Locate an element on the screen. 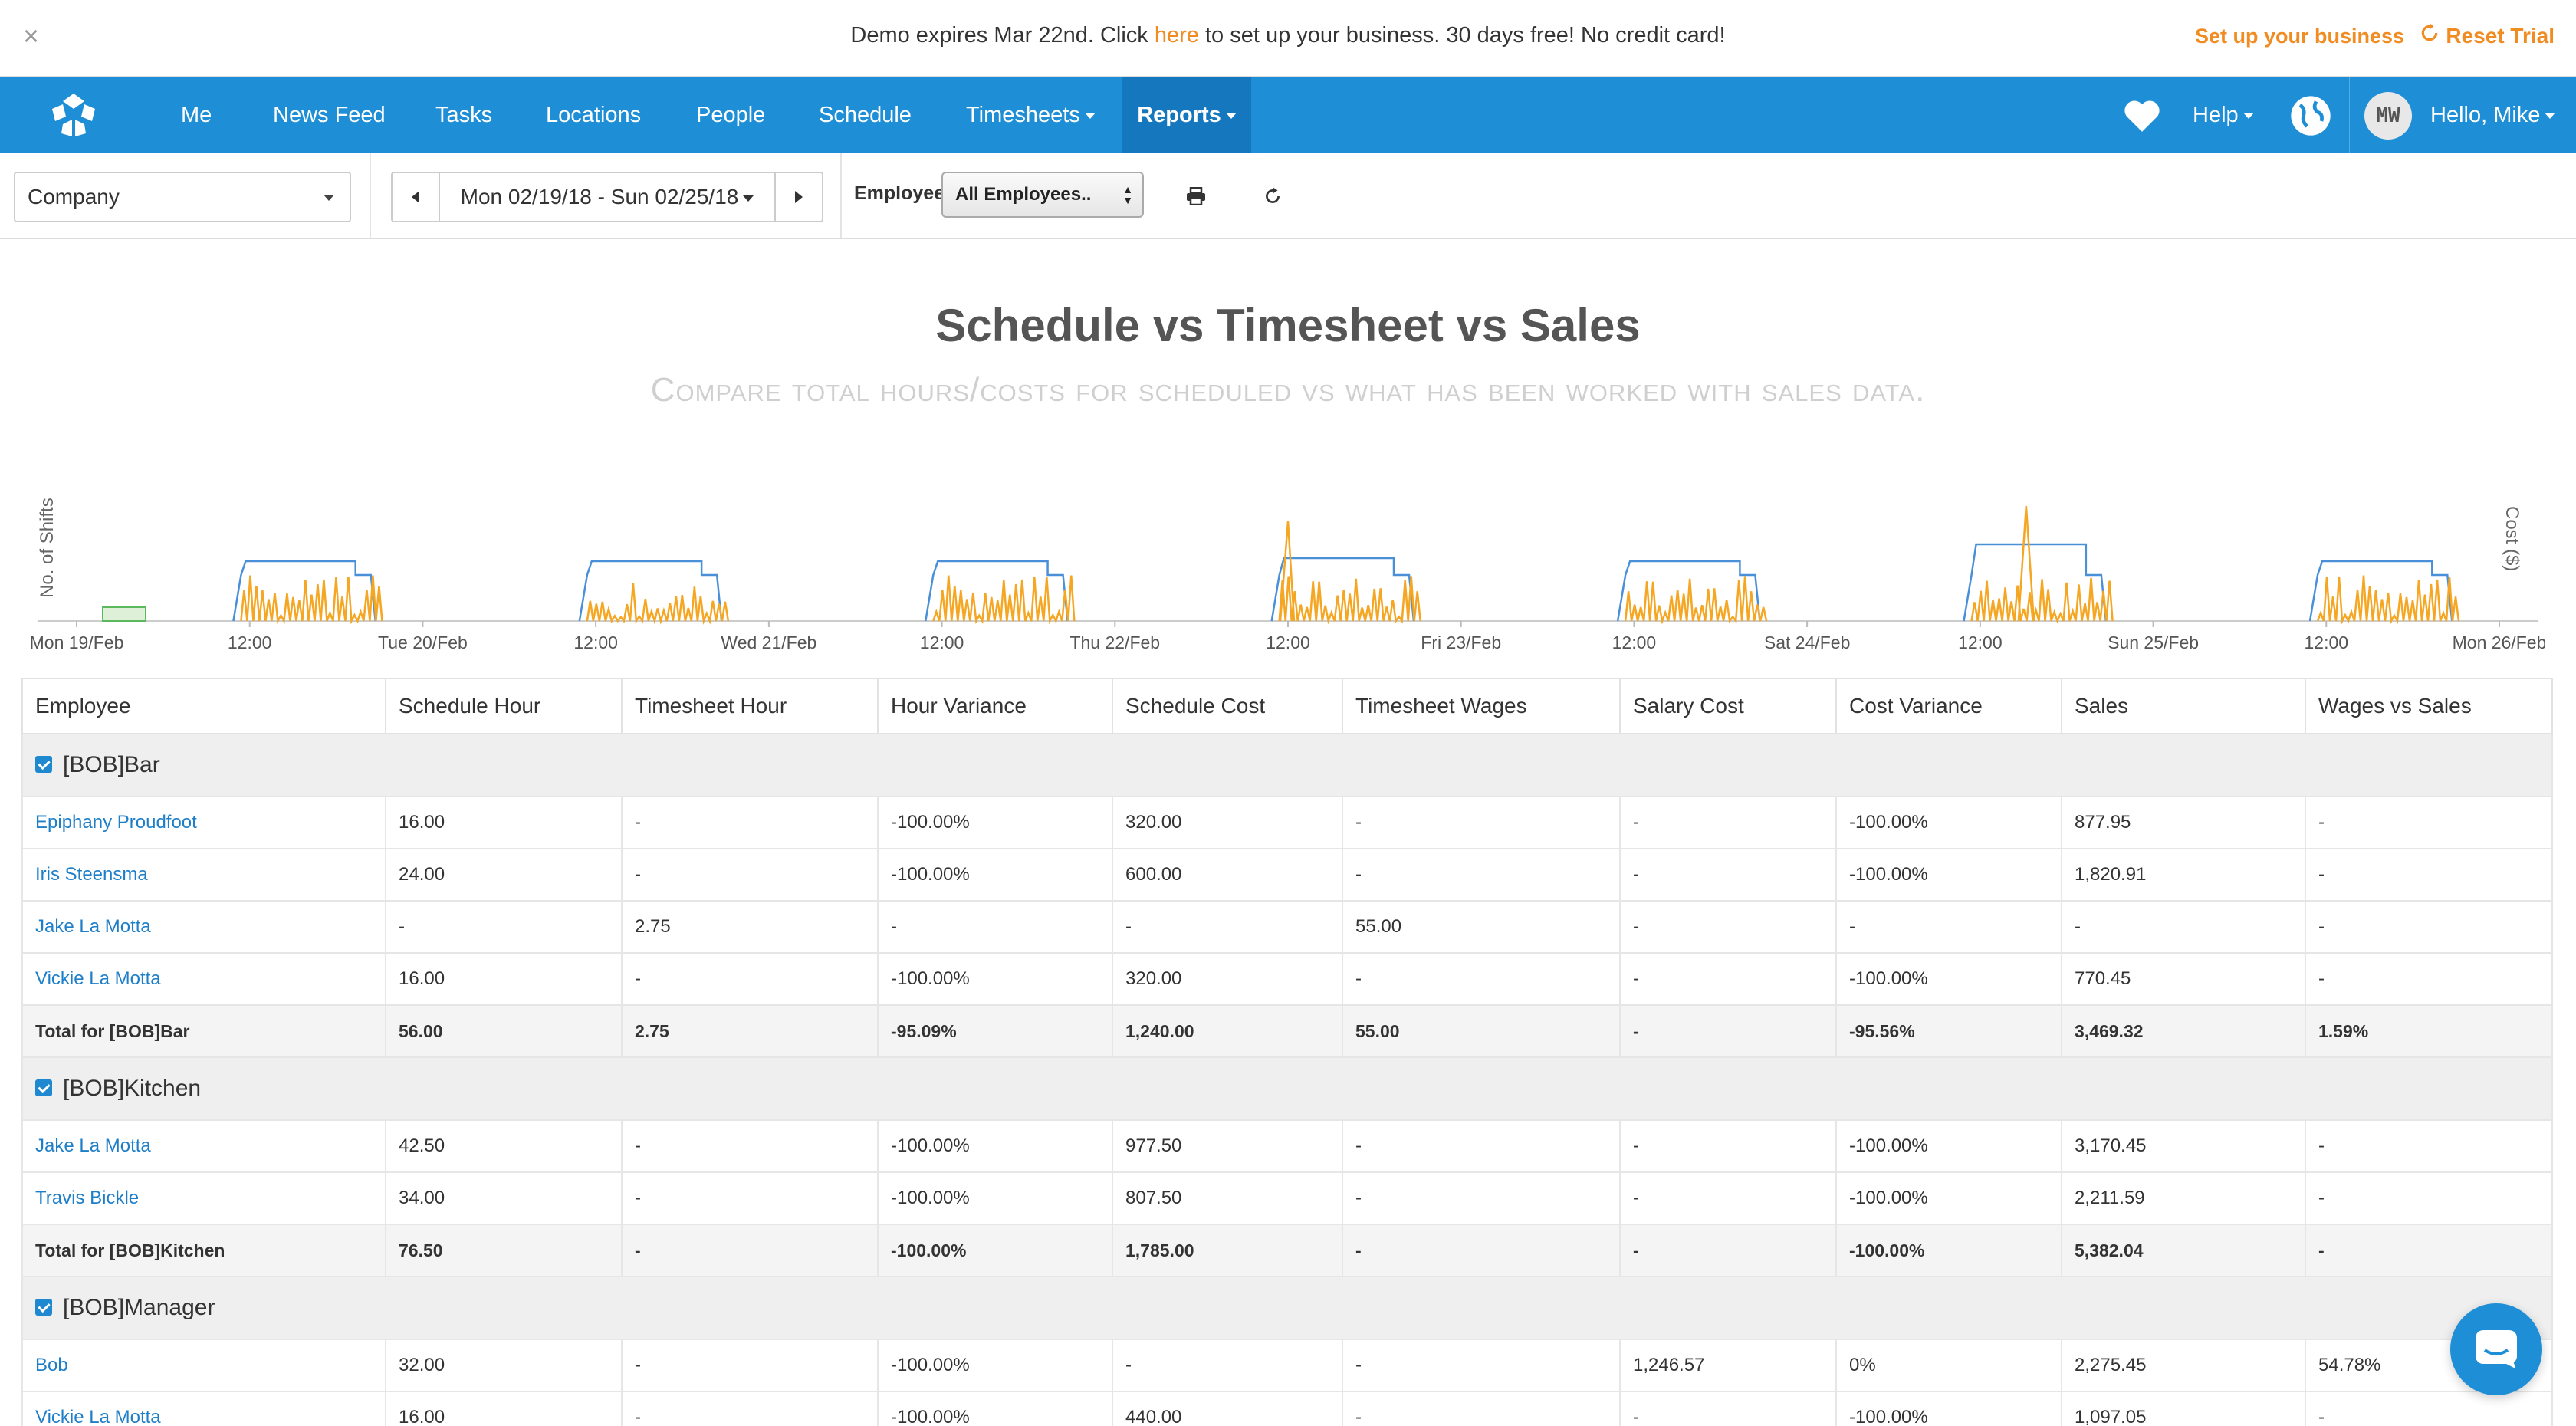  employee-name-link: Epiphany Proudfoot is located at coordinates (204, 823).